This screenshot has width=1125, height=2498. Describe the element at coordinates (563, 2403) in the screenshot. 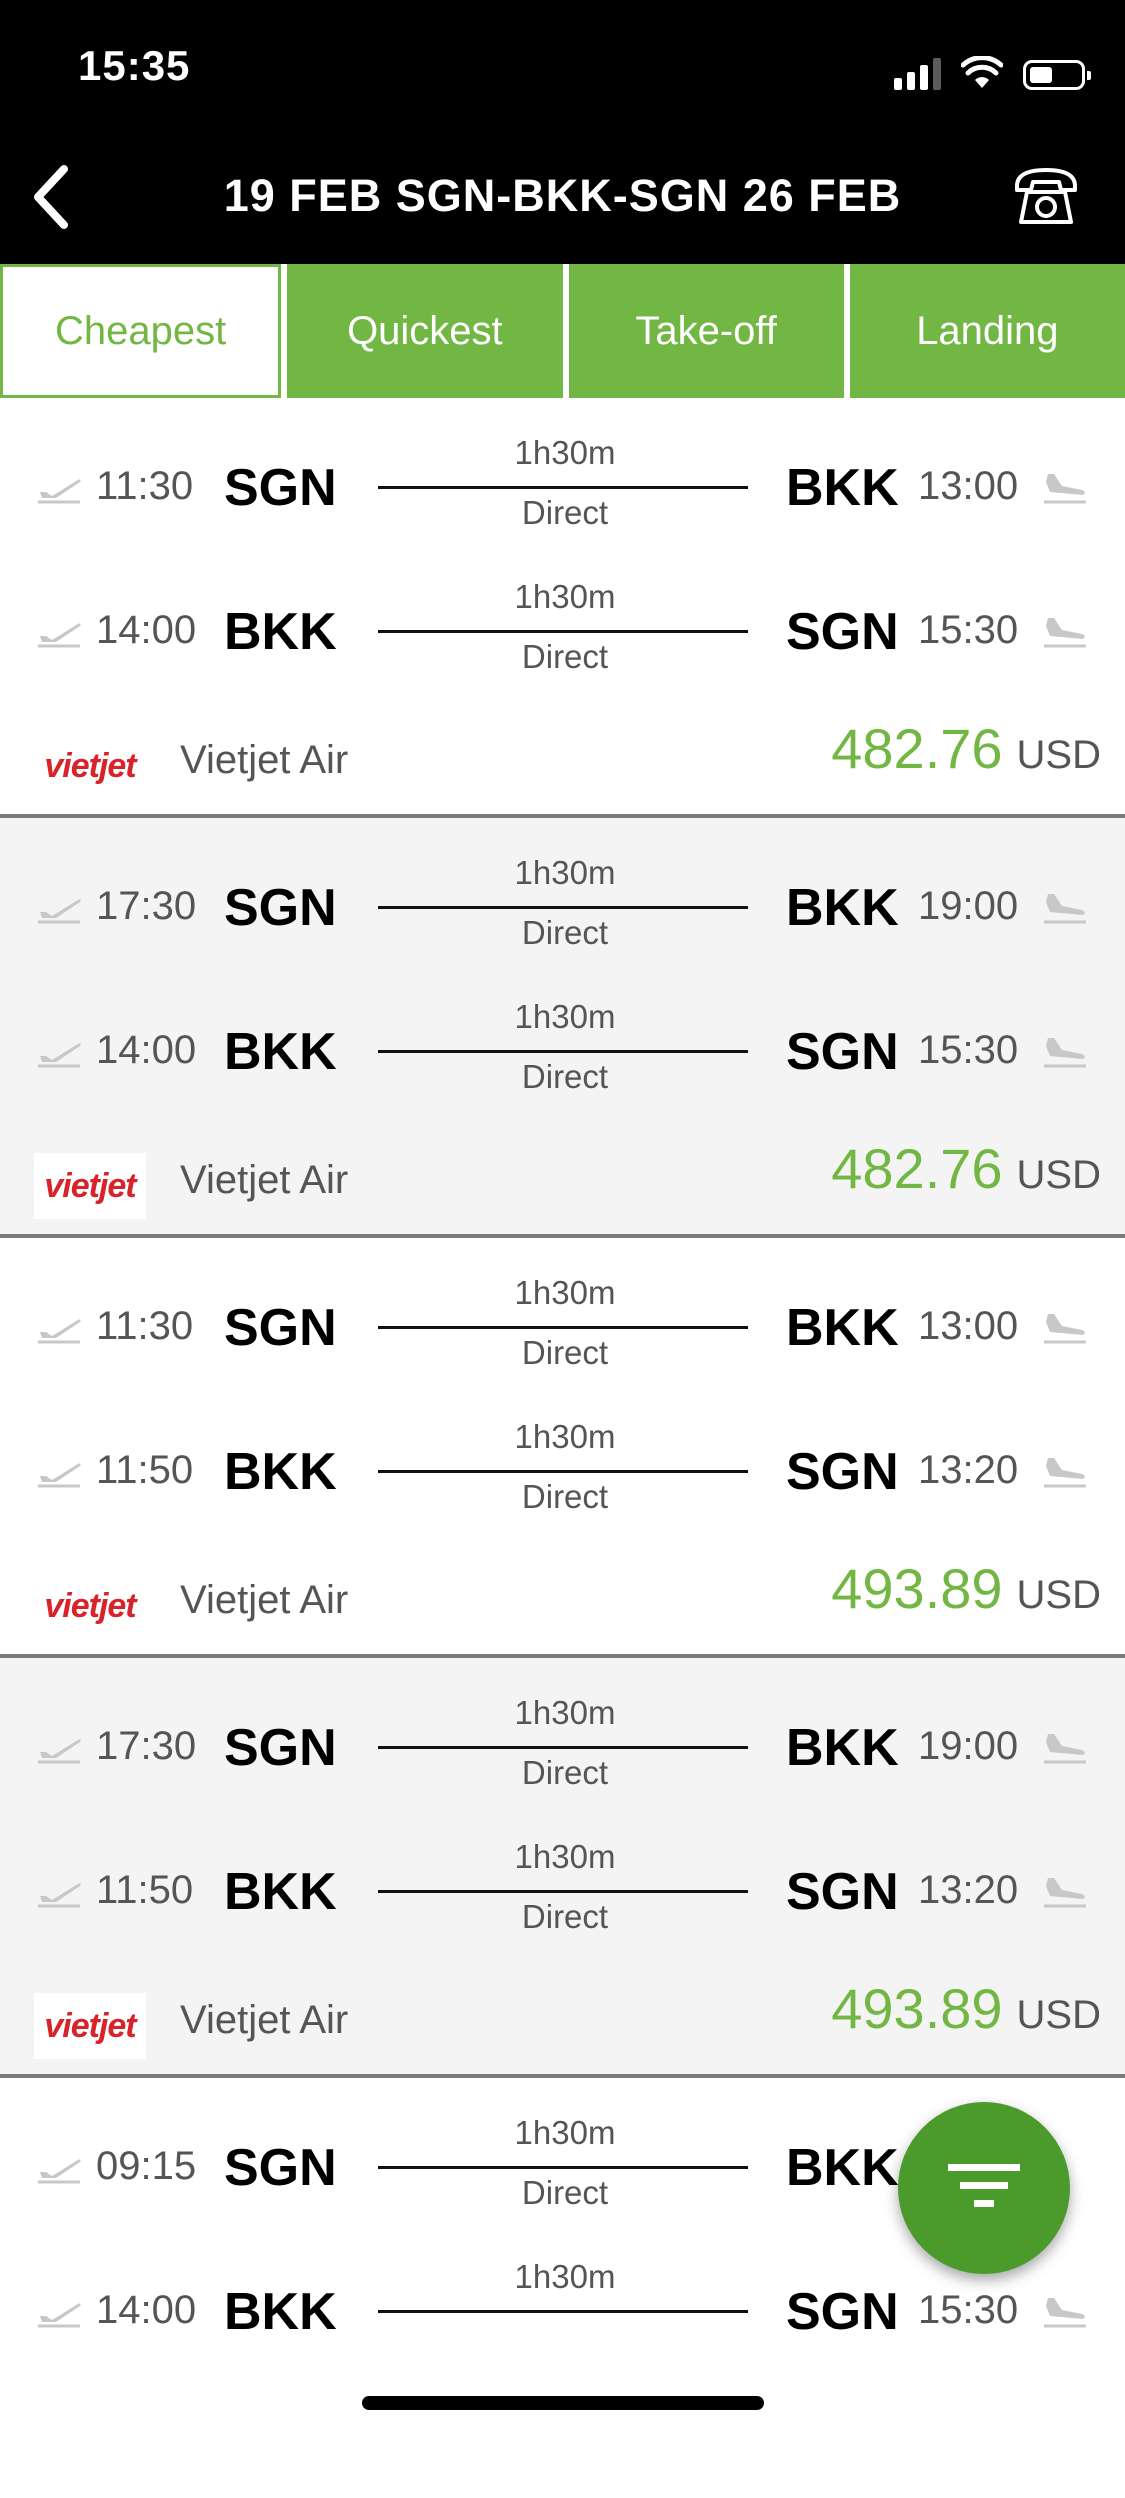

I see `home-indicator` at that location.